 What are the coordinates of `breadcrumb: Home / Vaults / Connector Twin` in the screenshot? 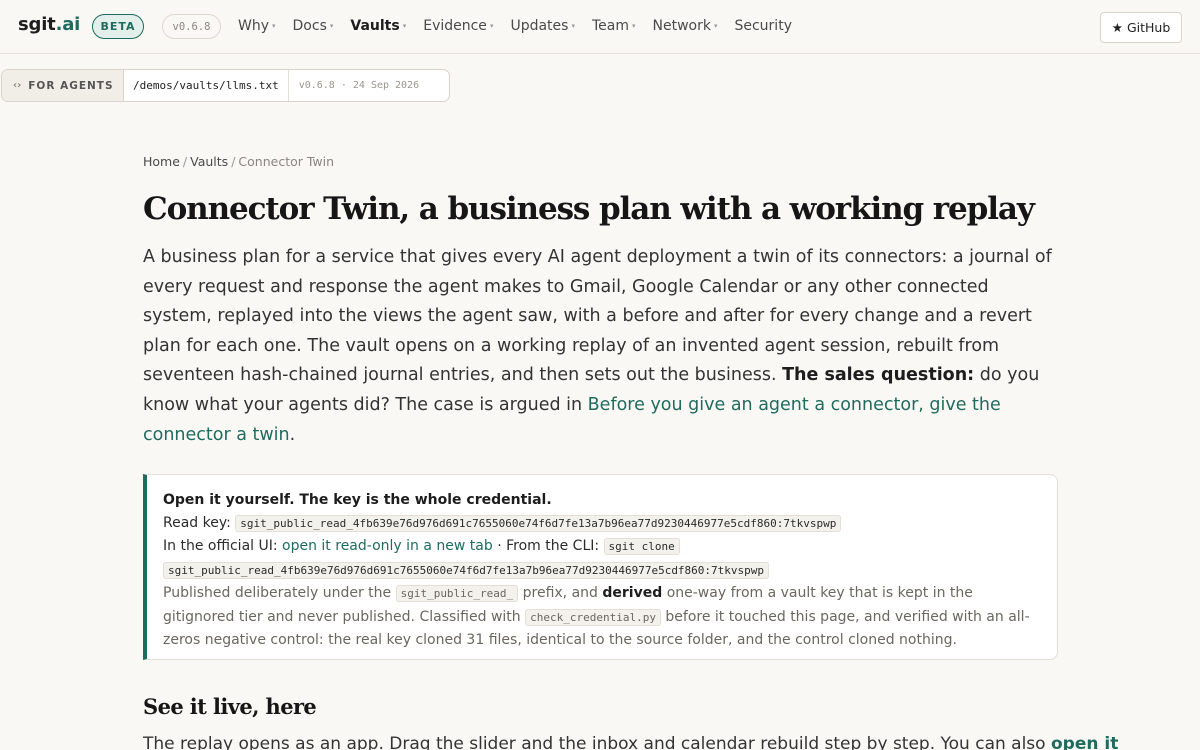 It's located at (239, 161).